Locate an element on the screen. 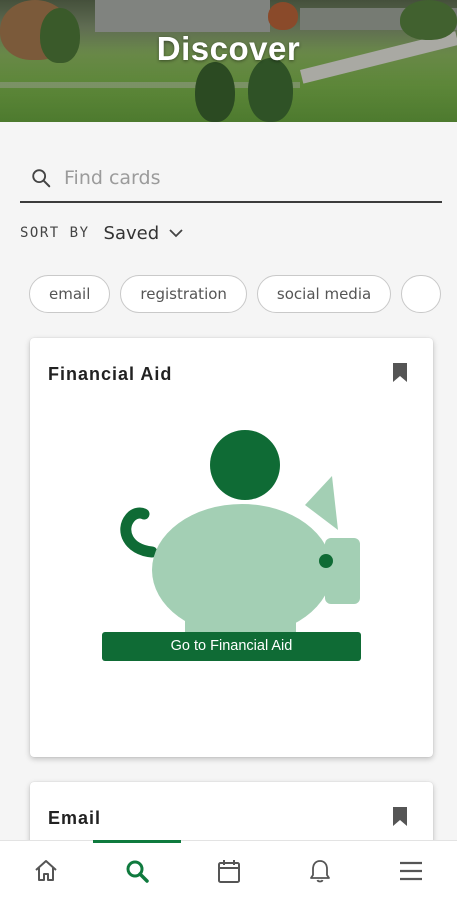 The height and width of the screenshot is (900, 457). home-icon is located at coordinates (46, 870).